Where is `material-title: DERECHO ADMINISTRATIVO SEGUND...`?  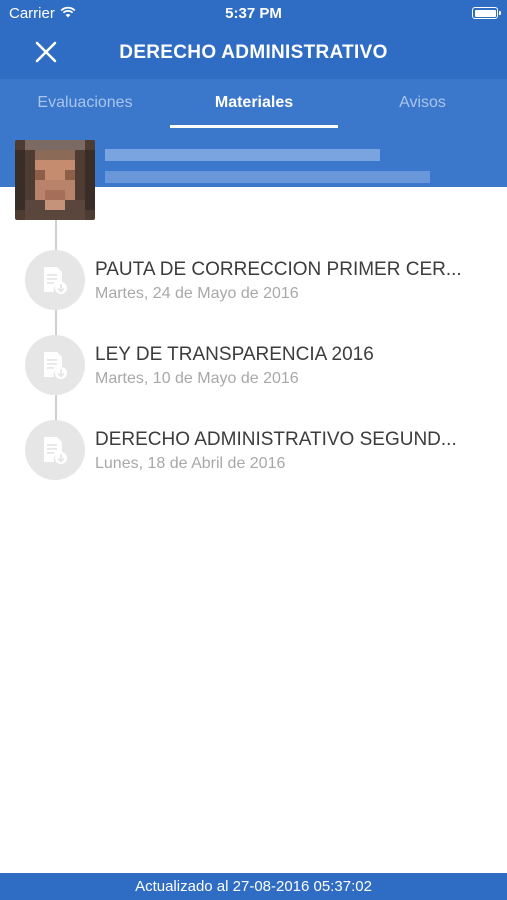
material-title: DERECHO ADMINISTRATIVO SEGUND... is located at coordinates (276, 439).